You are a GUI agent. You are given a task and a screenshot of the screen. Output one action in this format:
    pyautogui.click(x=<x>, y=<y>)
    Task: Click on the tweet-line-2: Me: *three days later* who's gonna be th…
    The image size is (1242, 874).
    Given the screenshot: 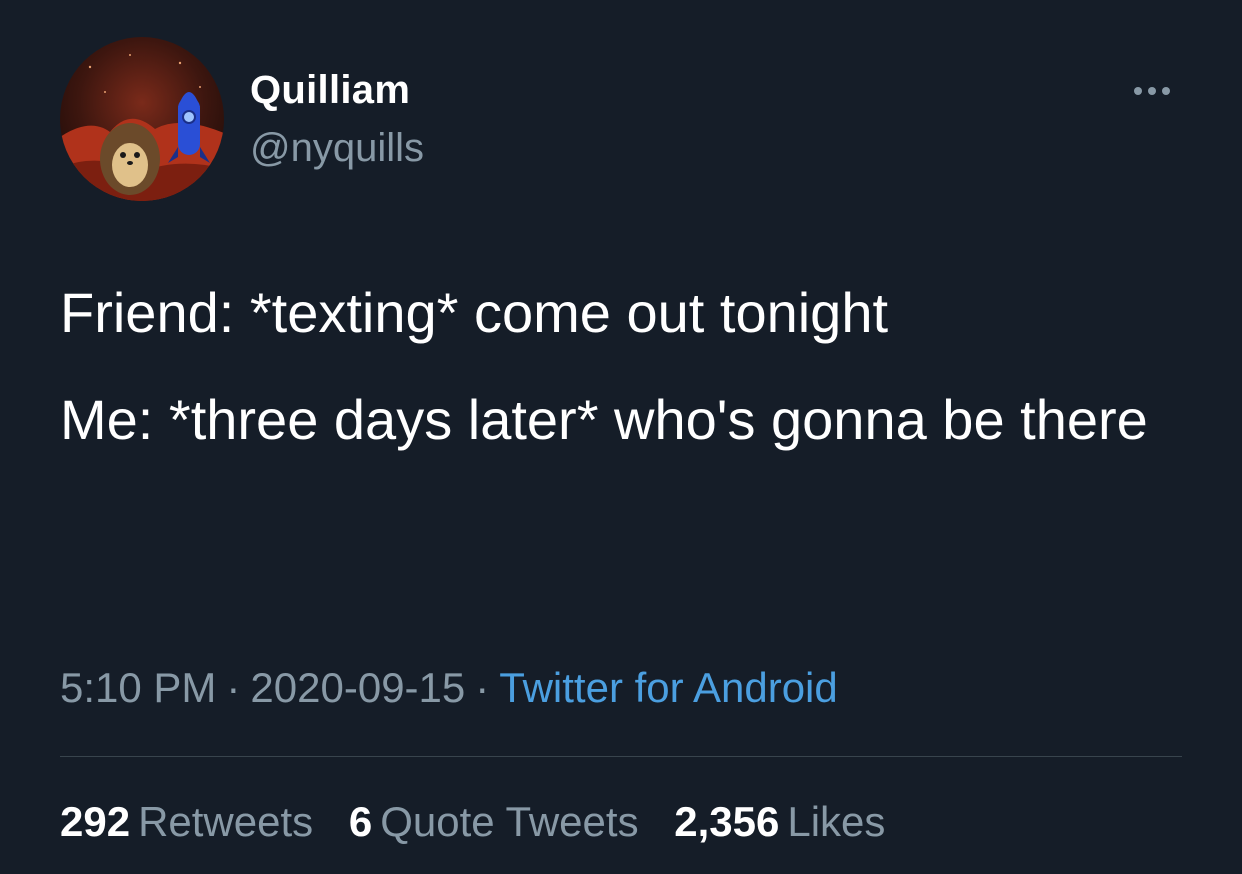 What is the action you would take?
    pyautogui.click(x=604, y=419)
    